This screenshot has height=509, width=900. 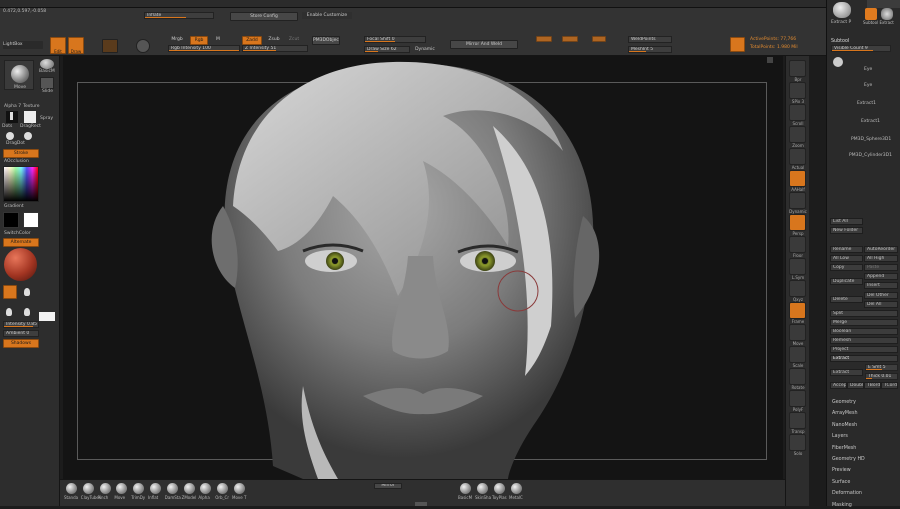 What do you see at coordinates (650, 49) in the screenshot?
I see `meshint-slider: MeshInt 5` at bounding box center [650, 49].